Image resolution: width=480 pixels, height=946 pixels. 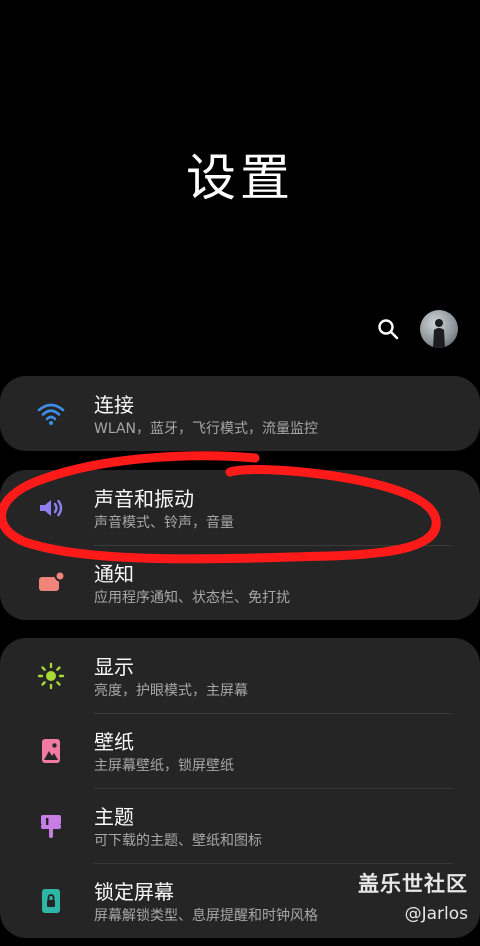 What do you see at coordinates (114, 742) in the screenshot?
I see `settings-item-title: 壁纸` at bounding box center [114, 742].